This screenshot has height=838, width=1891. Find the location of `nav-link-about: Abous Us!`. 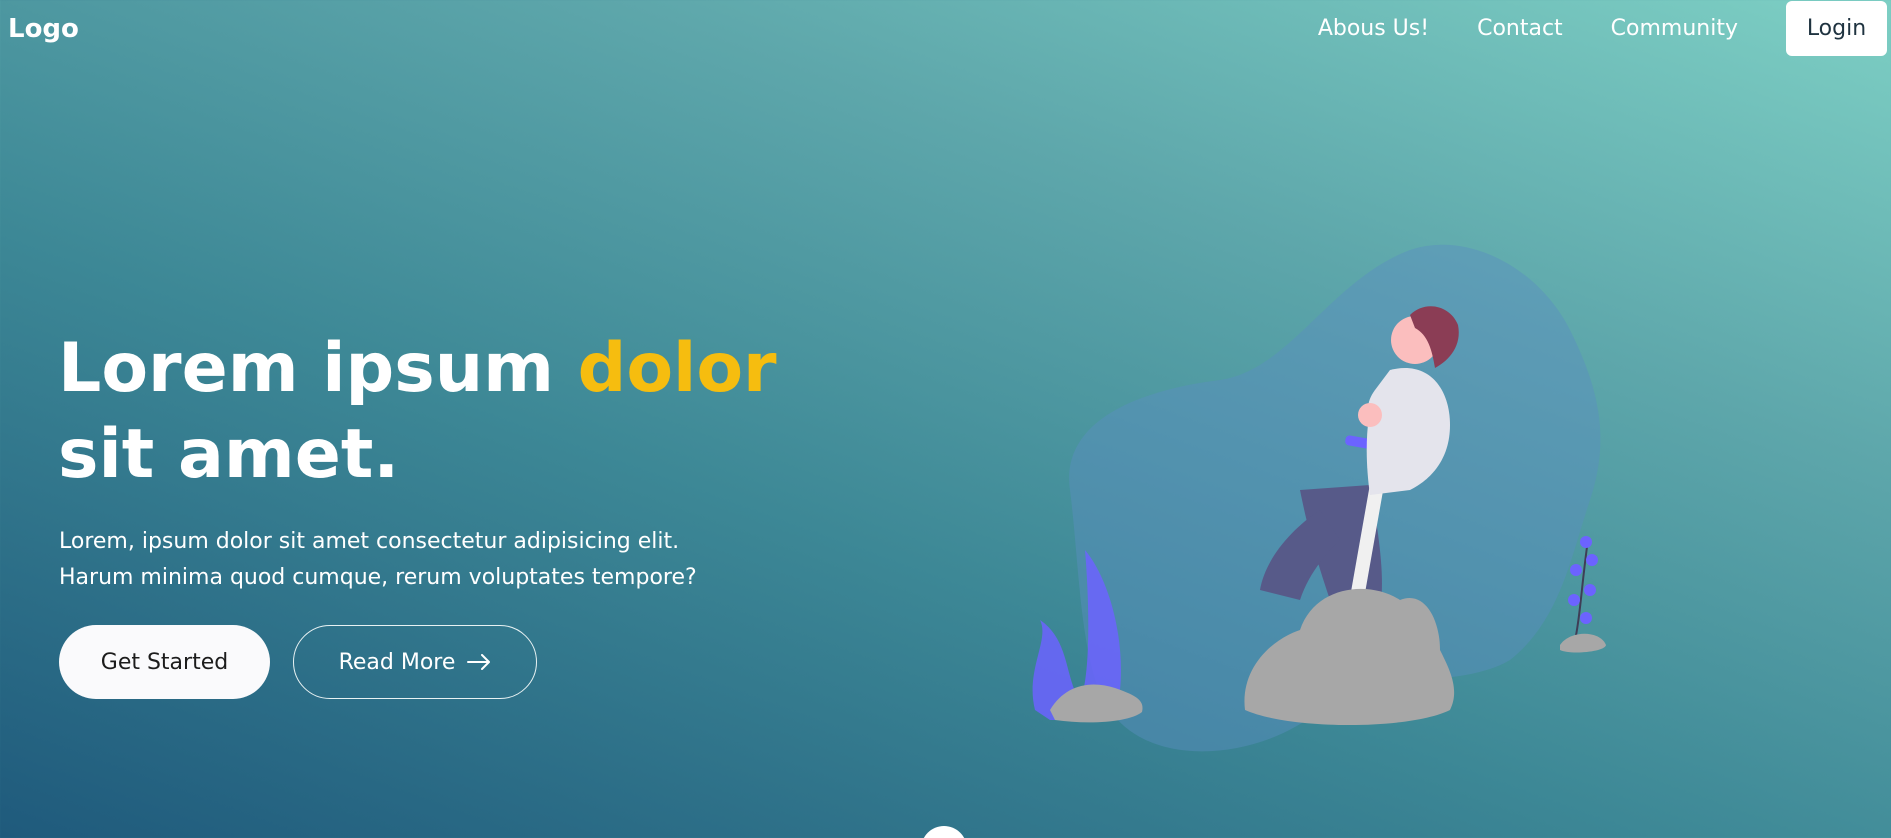

nav-link-about: Abous Us! is located at coordinates (1373, 28).